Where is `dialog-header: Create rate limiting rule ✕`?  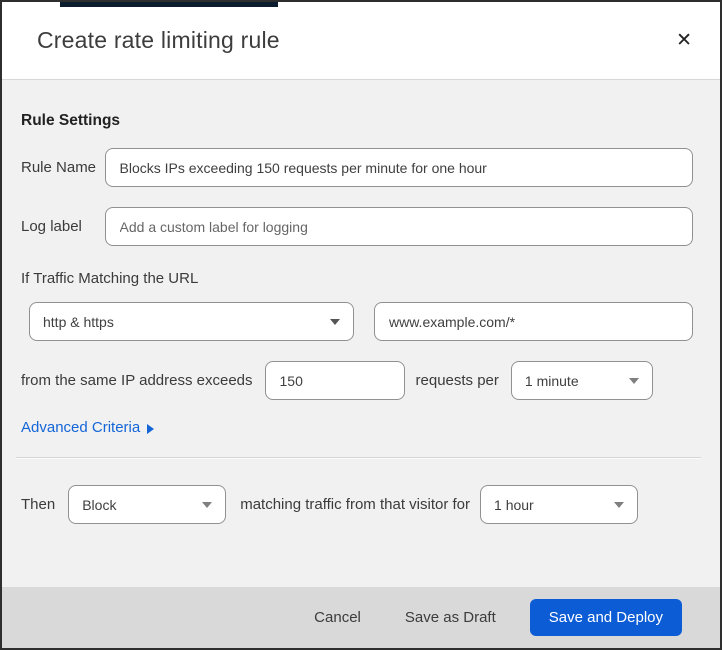
dialog-header: Create rate limiting rule ✕ is located at coordinates (361, 41).